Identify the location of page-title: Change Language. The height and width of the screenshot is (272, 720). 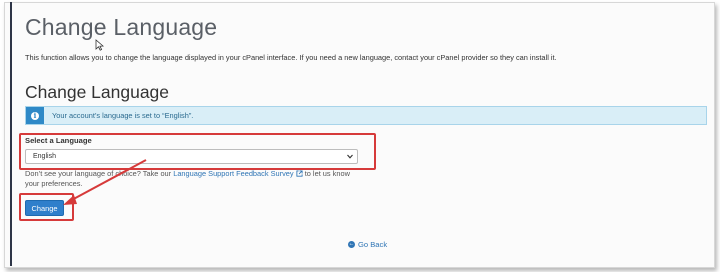
(121, 27).